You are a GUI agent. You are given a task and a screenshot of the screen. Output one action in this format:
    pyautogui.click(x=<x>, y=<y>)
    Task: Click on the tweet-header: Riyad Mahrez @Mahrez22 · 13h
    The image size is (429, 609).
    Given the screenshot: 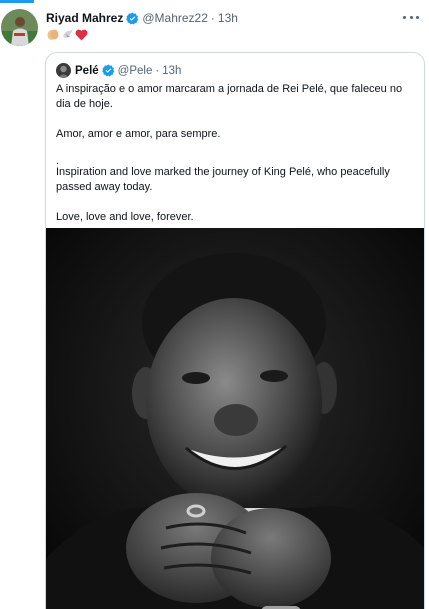 What is the action you would take?
    pyautogui.click(x=142, y=18)
    